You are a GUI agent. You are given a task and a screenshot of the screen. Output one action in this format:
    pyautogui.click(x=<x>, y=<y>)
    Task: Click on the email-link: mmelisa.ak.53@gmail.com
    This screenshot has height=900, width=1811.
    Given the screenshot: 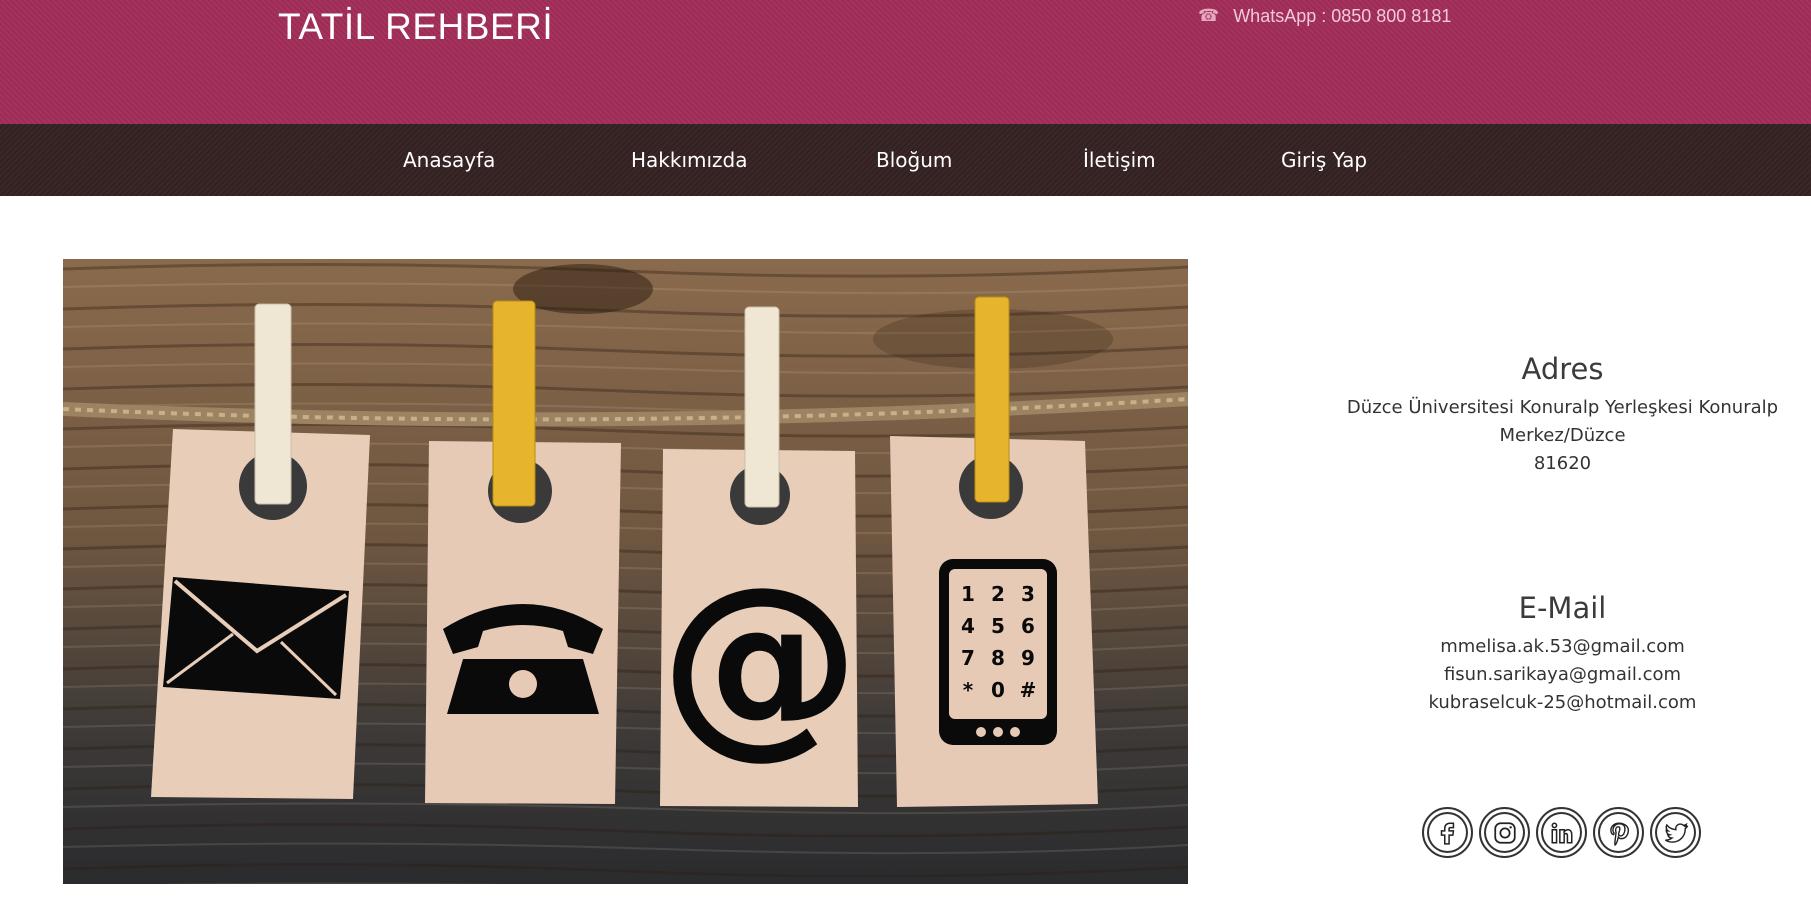 What is the action you would take?
    pyautogui.click(x=1560, y=647)
    